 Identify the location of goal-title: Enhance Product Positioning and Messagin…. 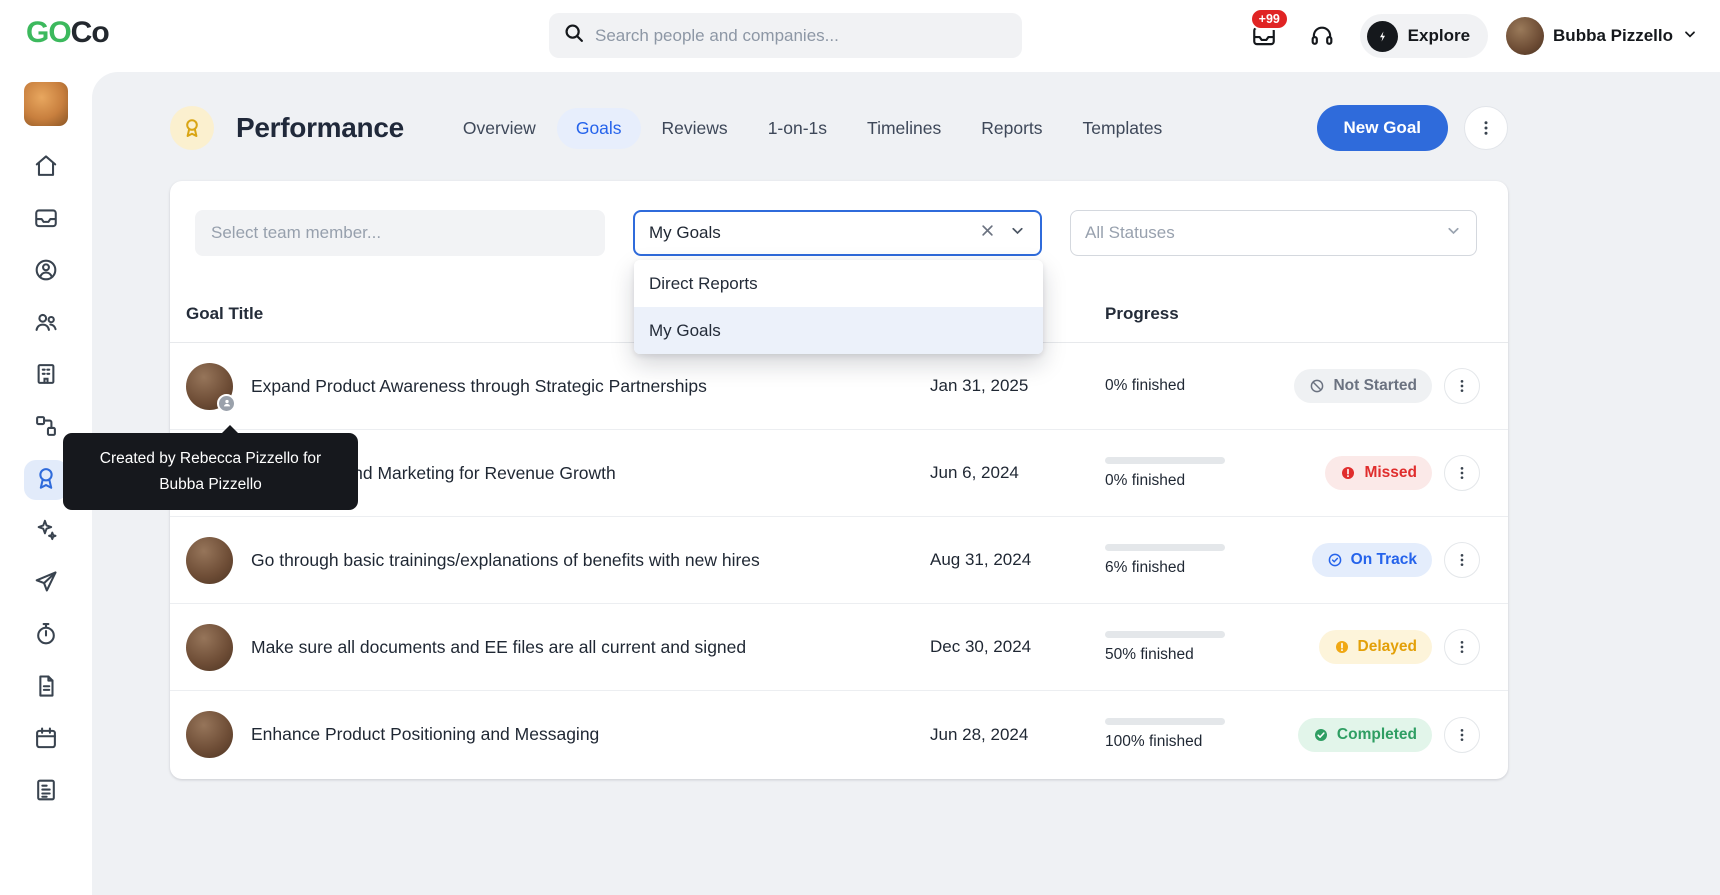
(425, 734).